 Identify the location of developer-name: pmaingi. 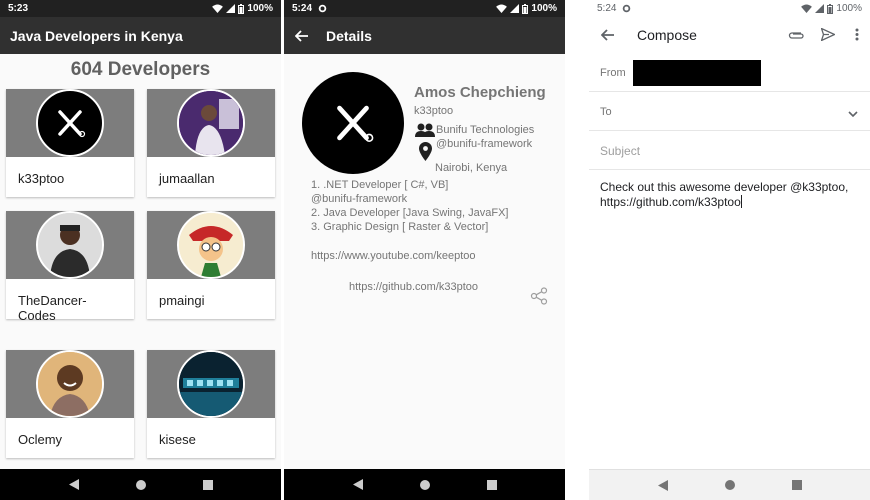
(182, 300).